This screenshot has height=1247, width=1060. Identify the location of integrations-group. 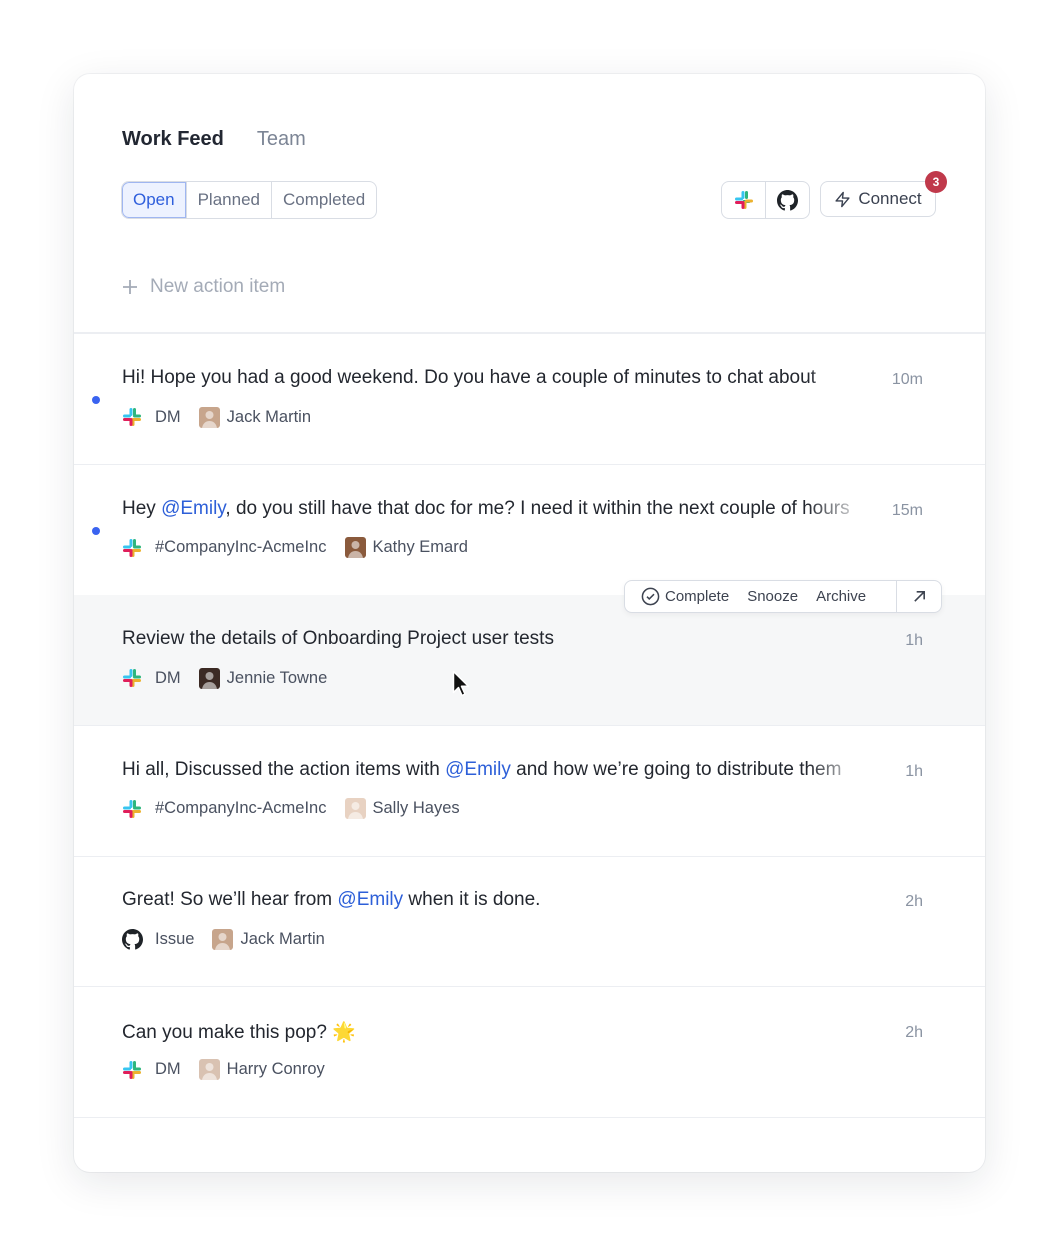
(765, 200).